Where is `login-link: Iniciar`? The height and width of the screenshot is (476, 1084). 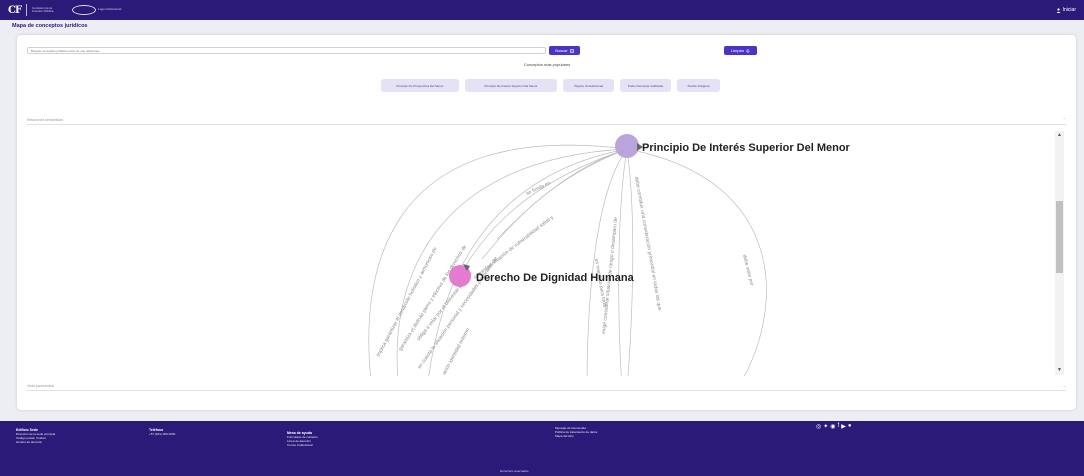
login-link: Iniciar is located at coordinates (1066, 10).